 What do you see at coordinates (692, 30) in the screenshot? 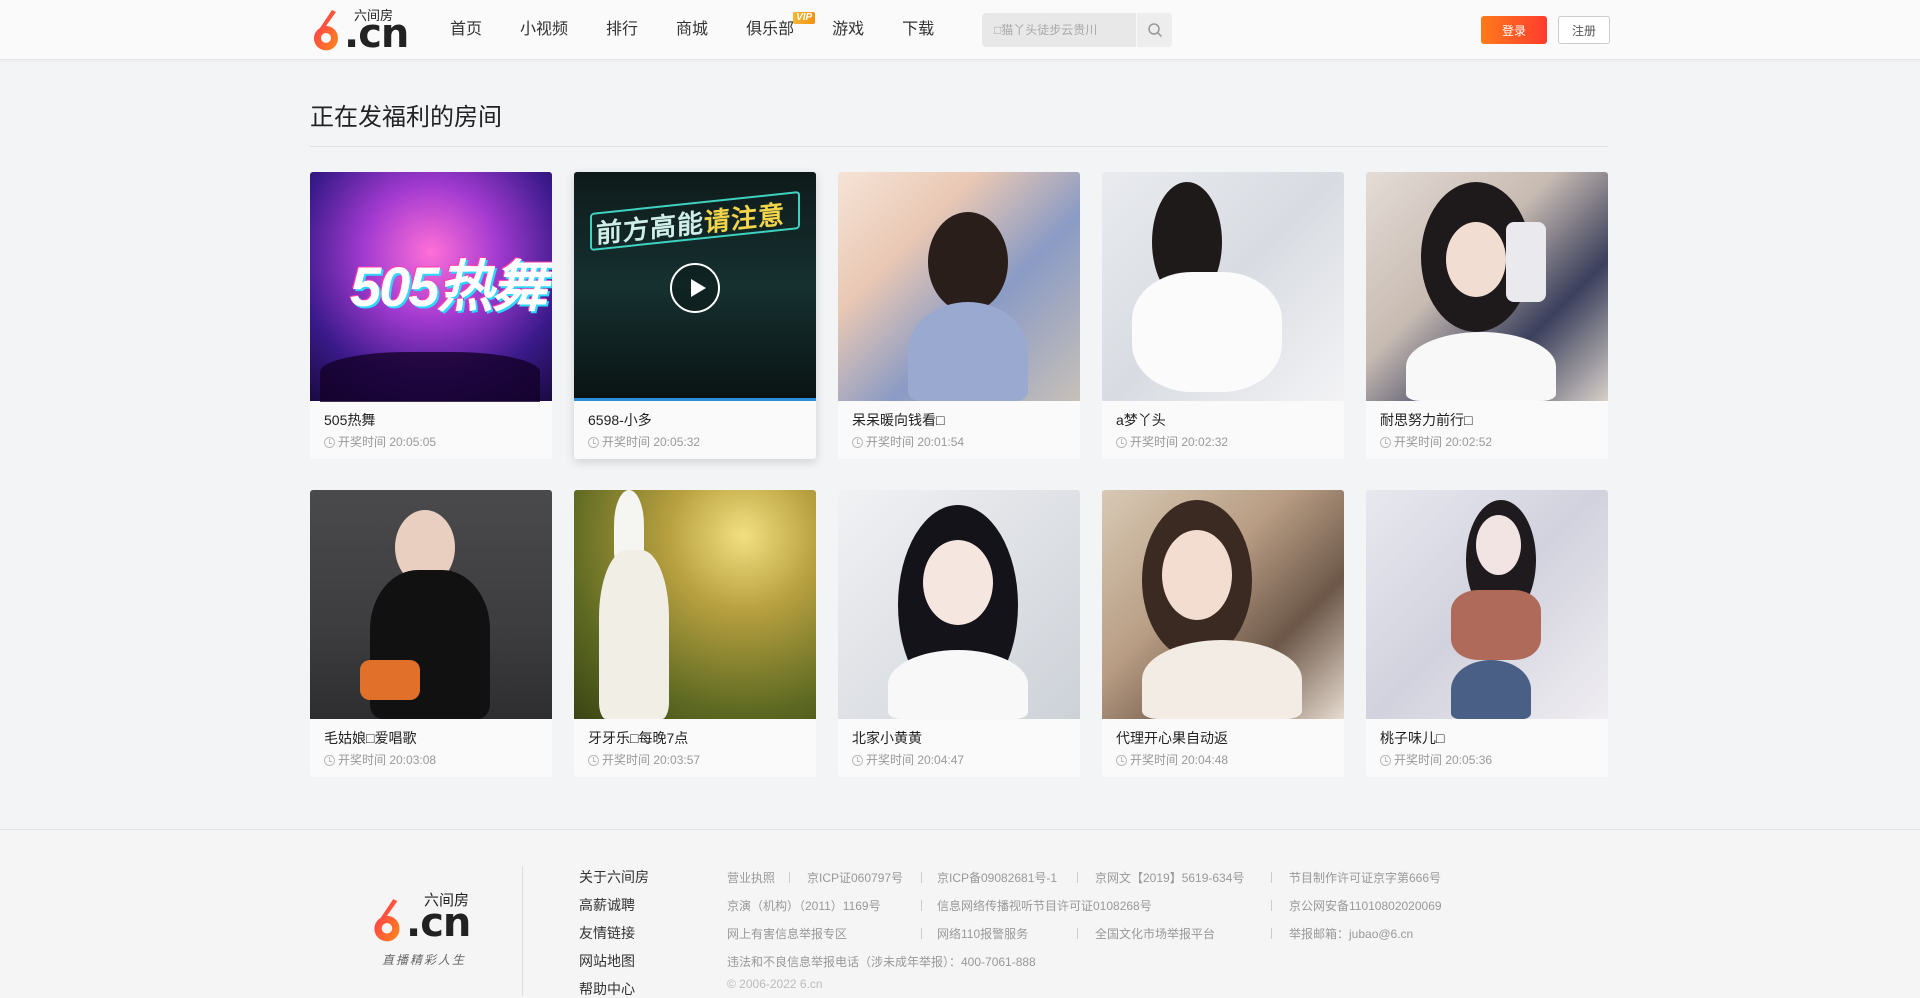
I see `nav-mall: 商城` at bounding box center [692, 30].